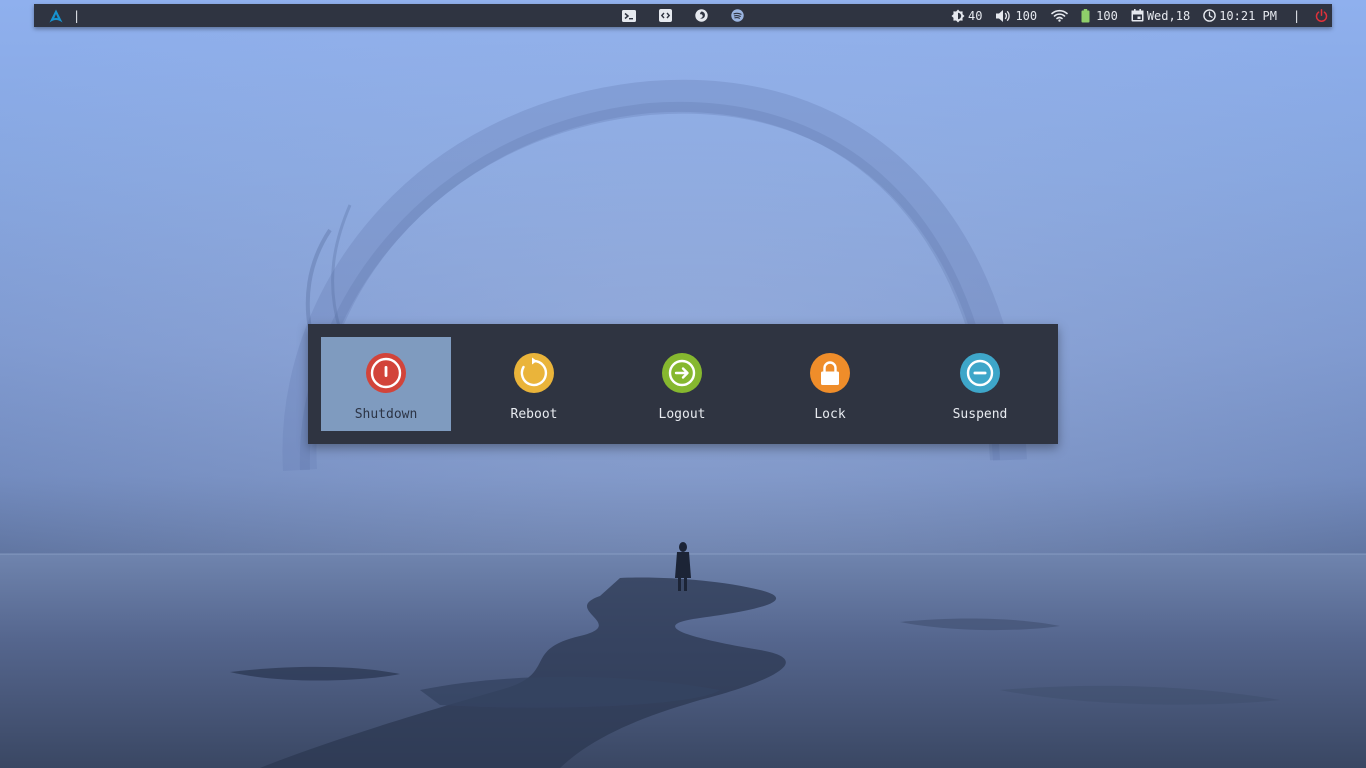  What do you see at coordinates (534, 373) in the screenshot?
I see `reboot-icon` at bounding box center [534, 373].